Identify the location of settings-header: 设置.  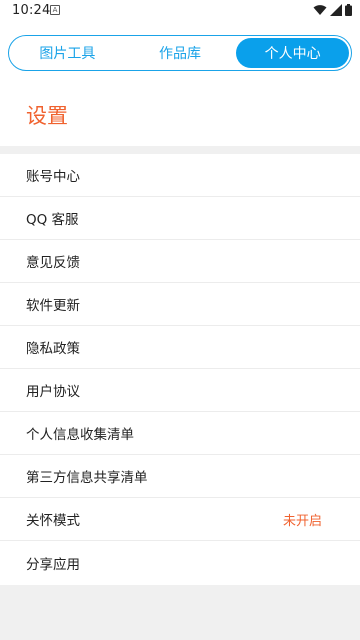
(180, 117).